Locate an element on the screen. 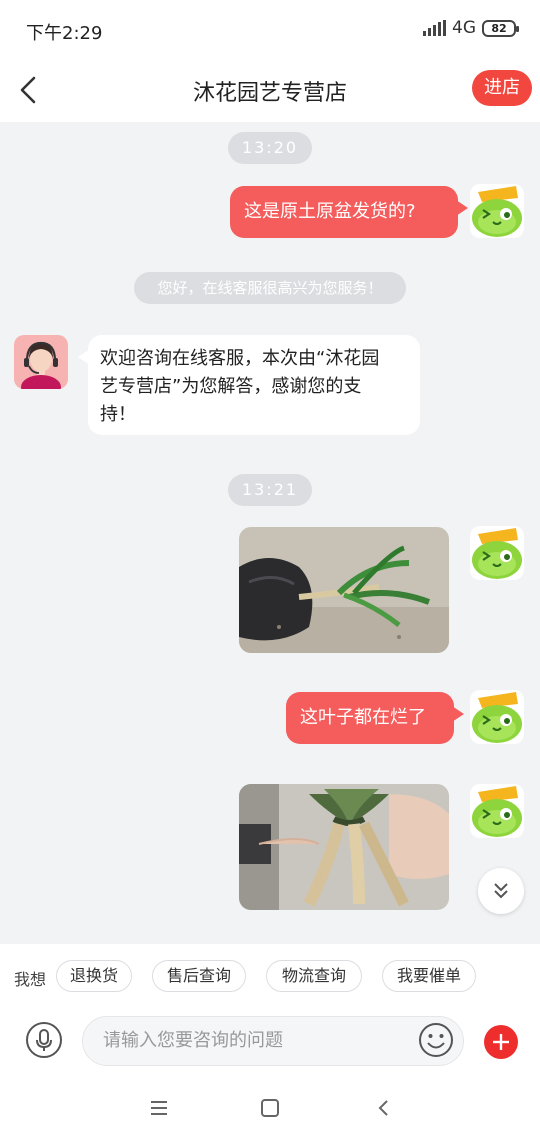 The width and height of the screenshot is (540, 1140). system-navigation-bar is located at coordinates (270, 1108).